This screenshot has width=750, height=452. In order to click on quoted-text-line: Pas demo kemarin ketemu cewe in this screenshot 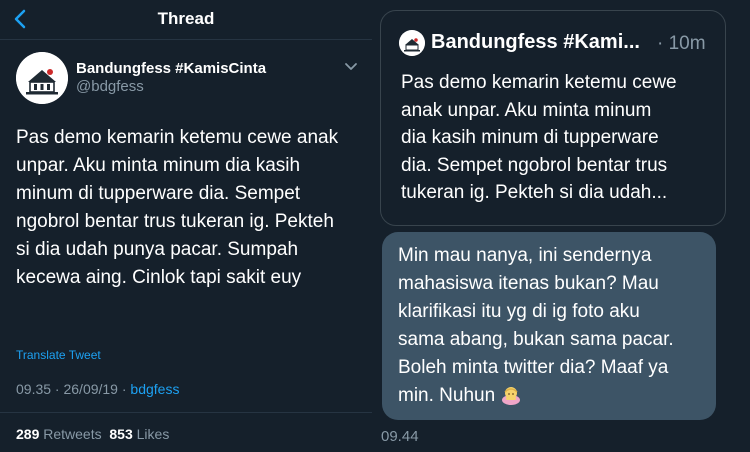, I will do `click(539, 82)`.